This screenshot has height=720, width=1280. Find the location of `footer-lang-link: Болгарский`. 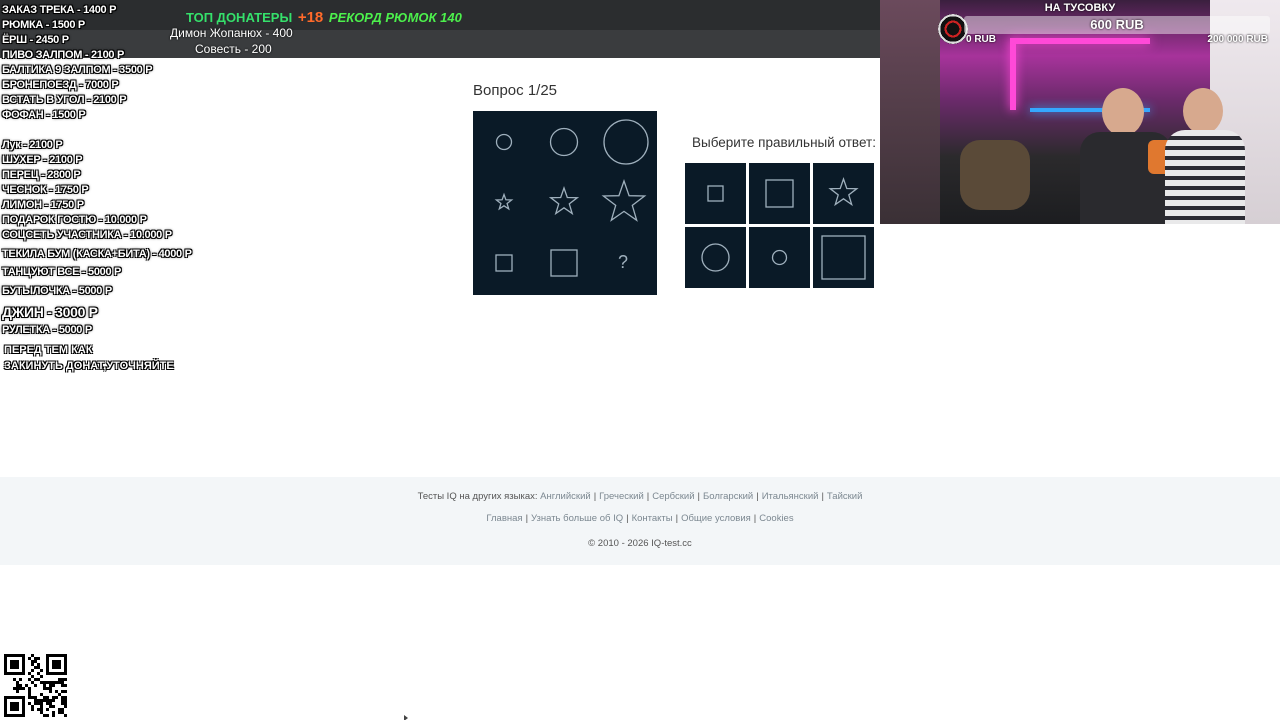

footer-lang-link: Болгарский is located at coordinates (728, 496).